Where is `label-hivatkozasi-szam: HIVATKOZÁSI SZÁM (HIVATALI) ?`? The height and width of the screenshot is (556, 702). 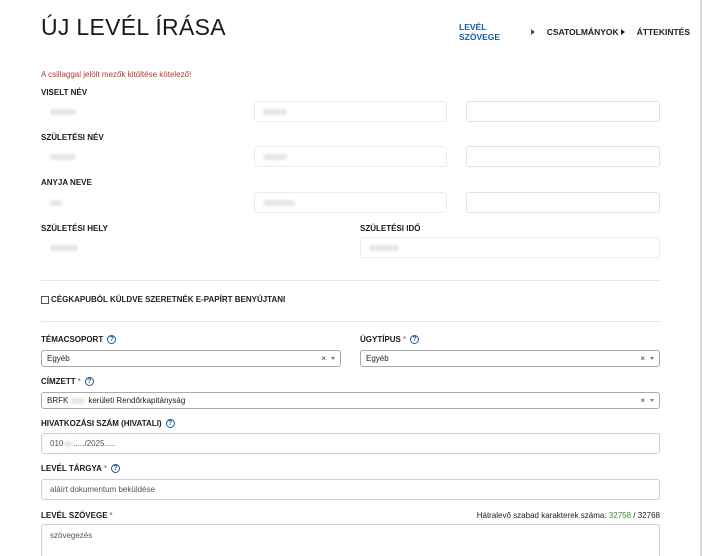
label-hivatkozasi-szam: HIVATKOZÁSI SZÁM (HIVATALI) ? is located at coordinates (108, 423).